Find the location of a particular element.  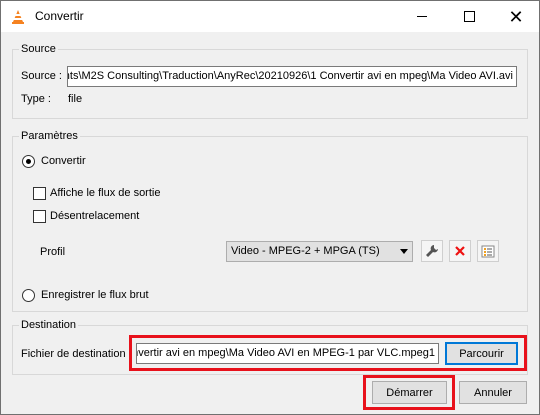

deinterlace-label: Désentrelacement is located at coordinates (94, 216).